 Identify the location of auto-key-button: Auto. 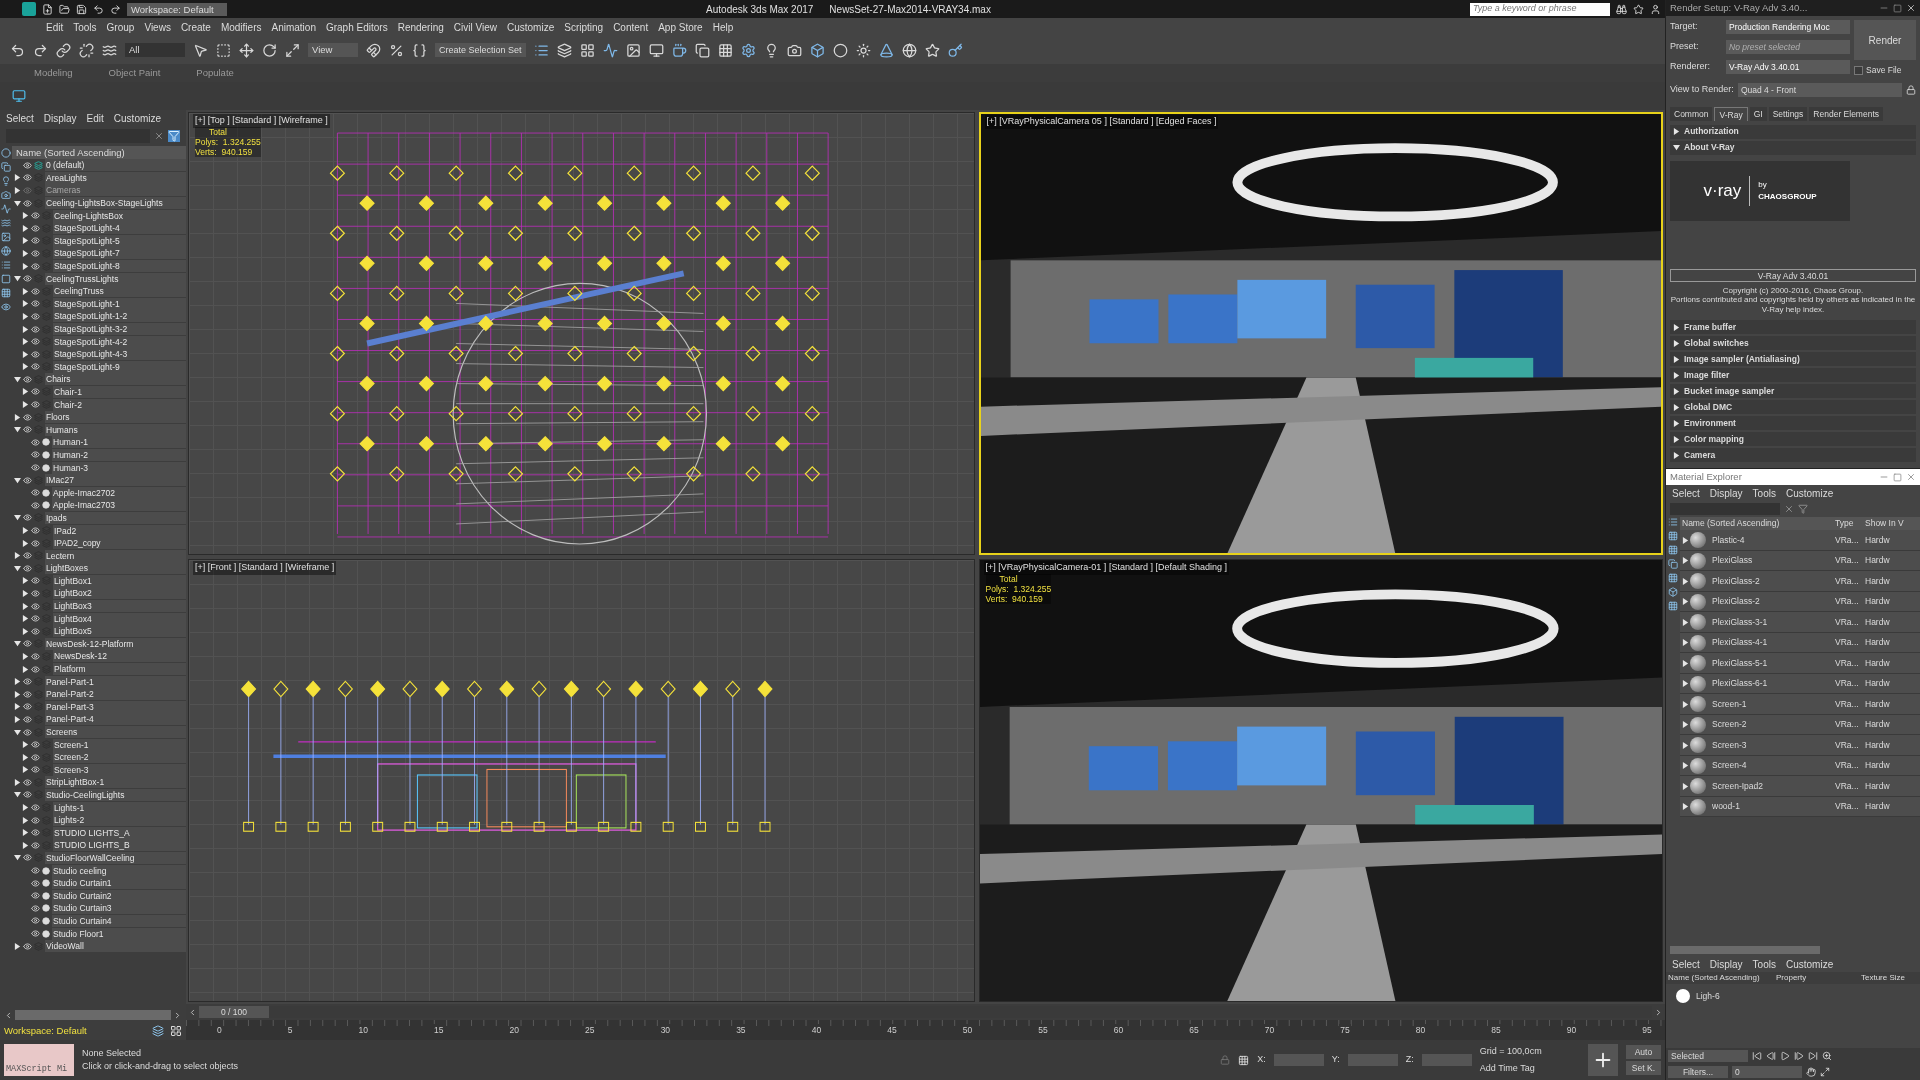
(1643, 1052).